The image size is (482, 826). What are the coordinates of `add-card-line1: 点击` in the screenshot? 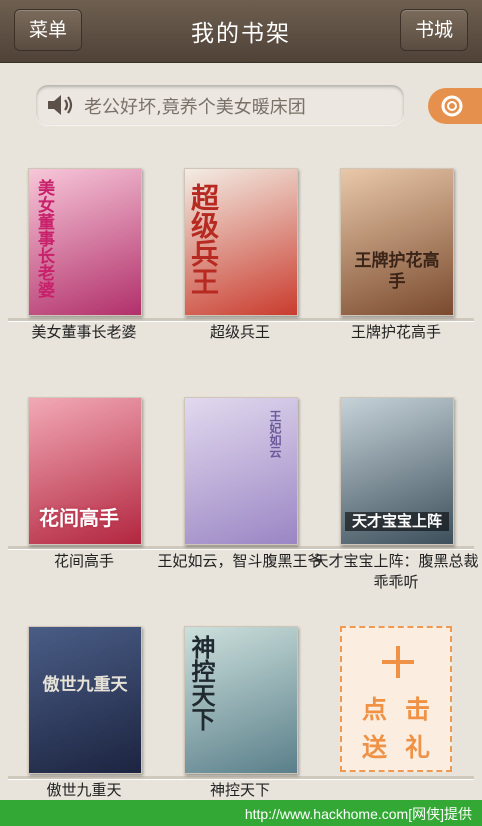 It's located at (404, 709).